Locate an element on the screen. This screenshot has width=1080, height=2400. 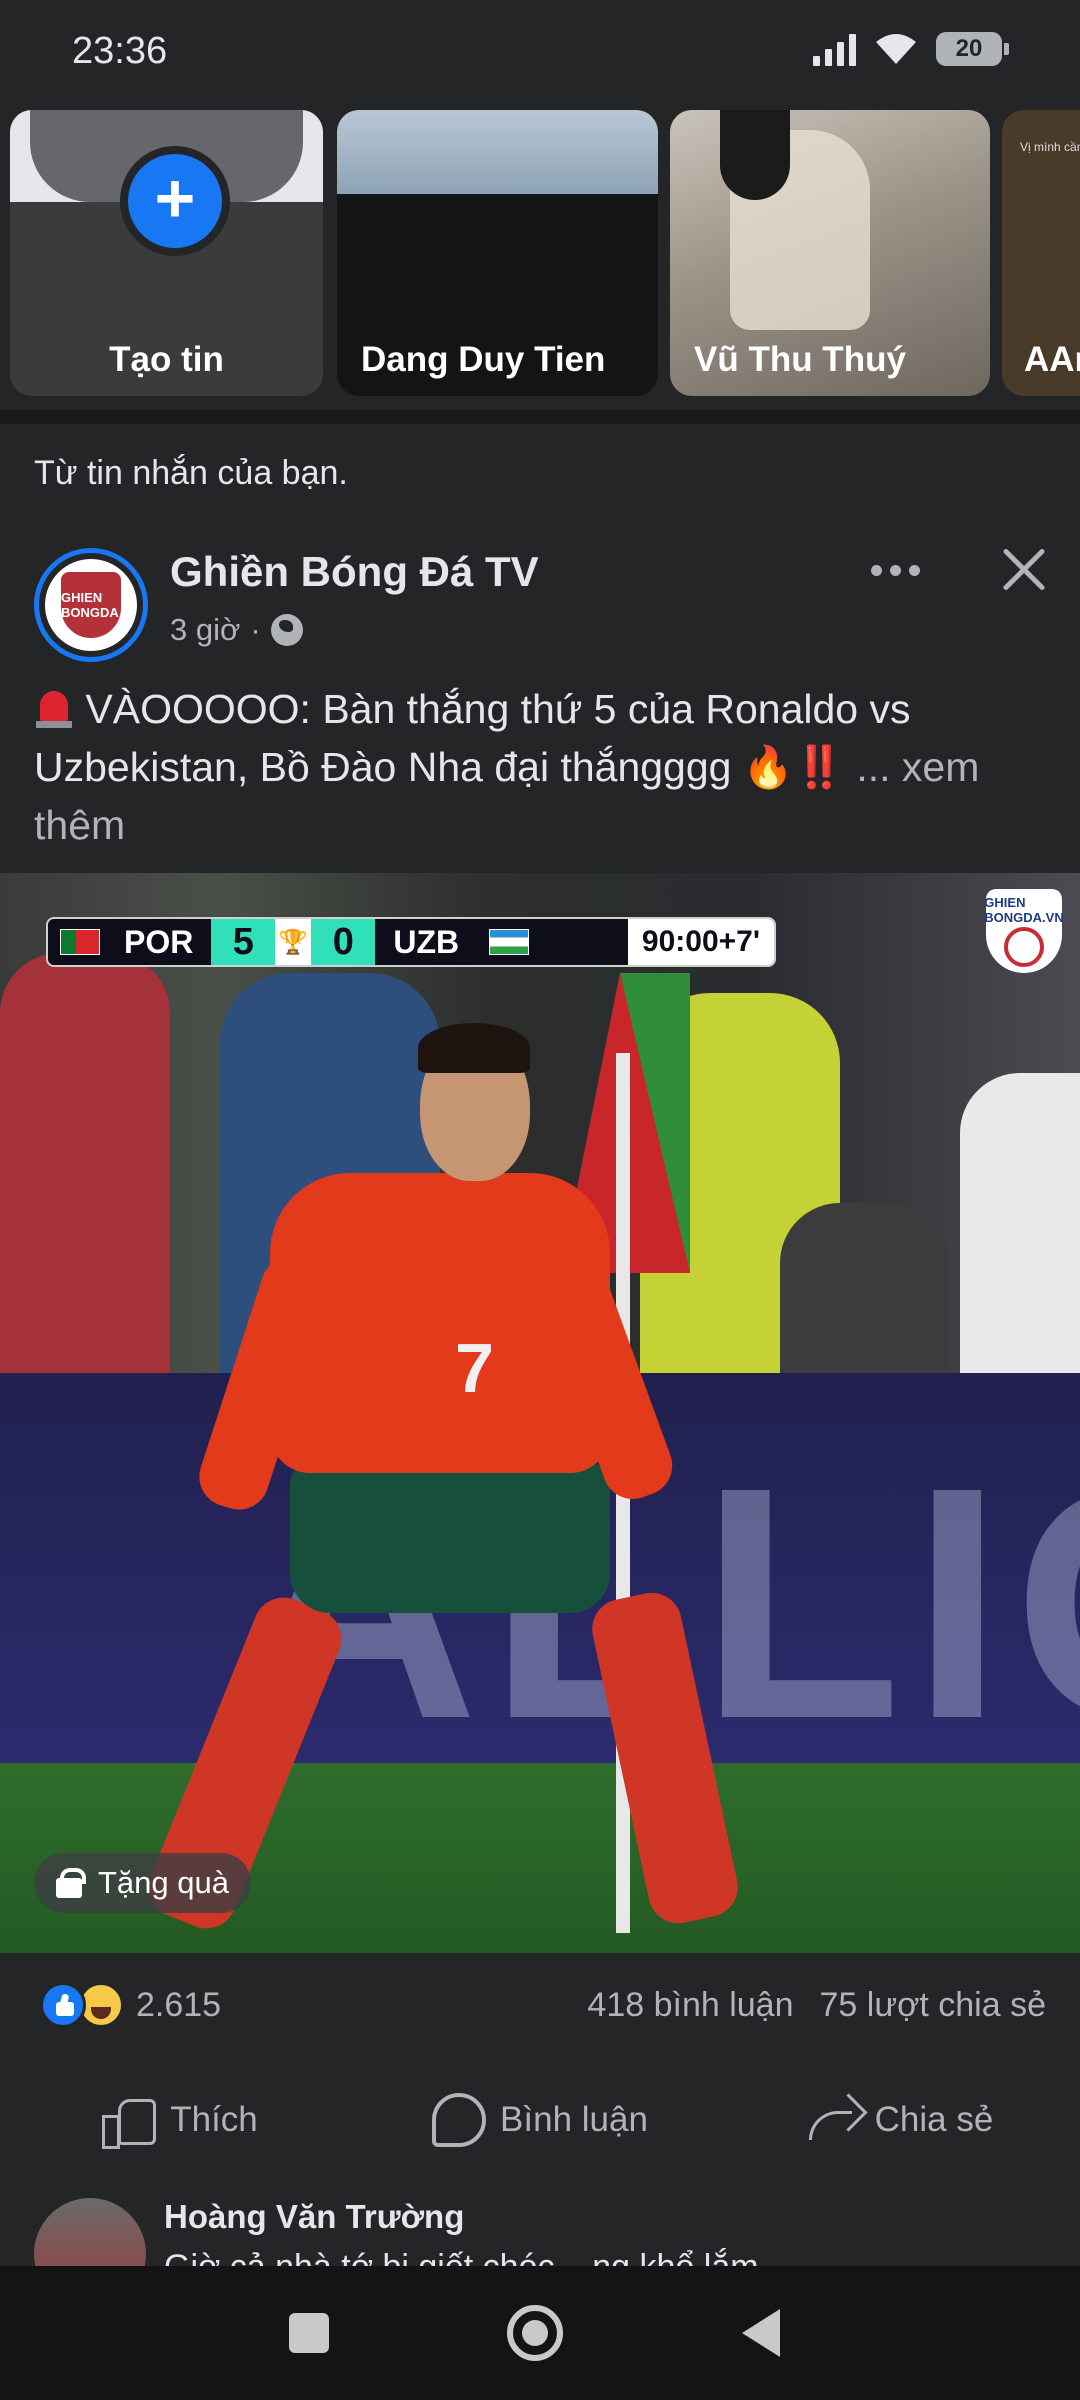
share-label: Chia sẻ is located at coordinates (934, 2119).